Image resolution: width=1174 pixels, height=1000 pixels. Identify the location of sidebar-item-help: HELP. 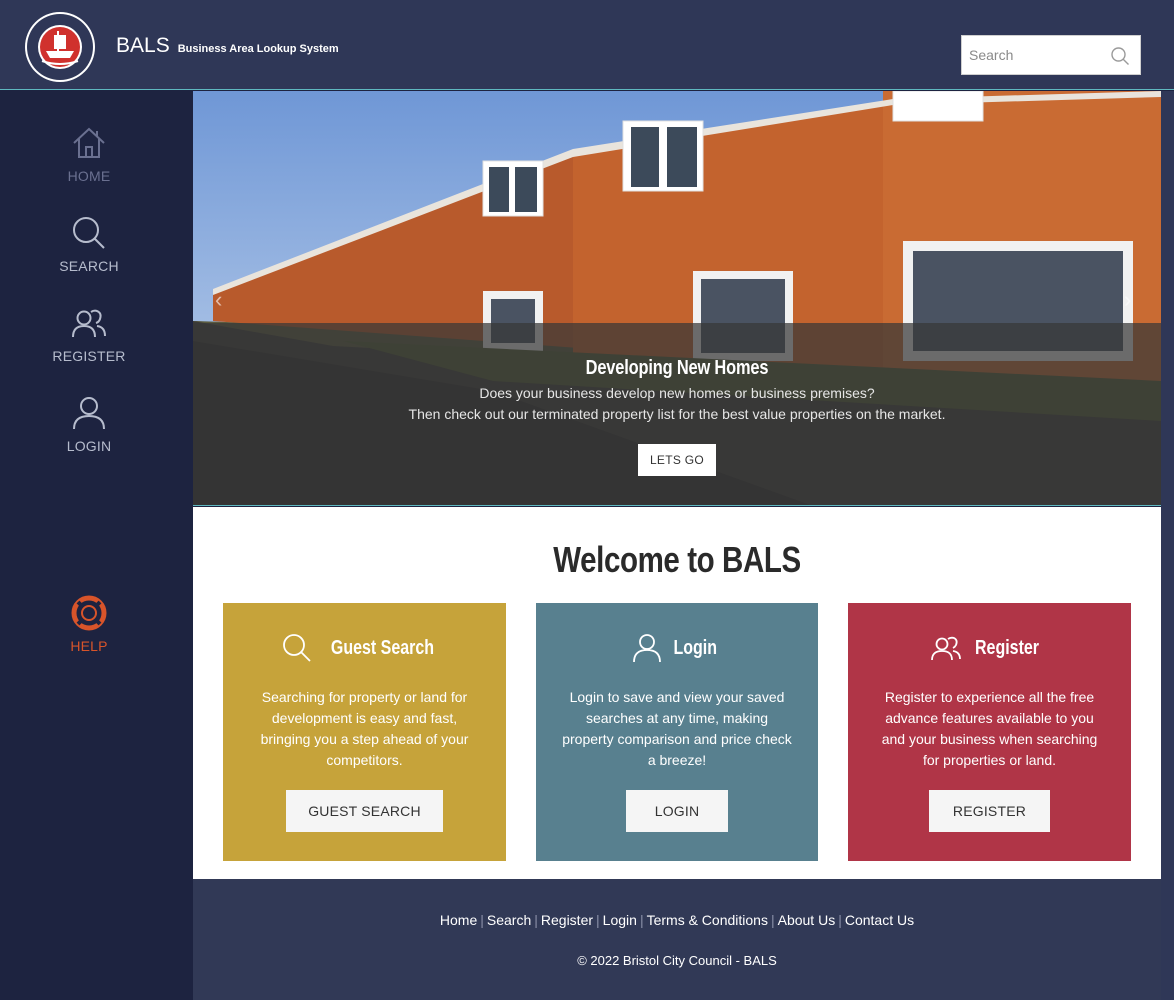
(89, 624).